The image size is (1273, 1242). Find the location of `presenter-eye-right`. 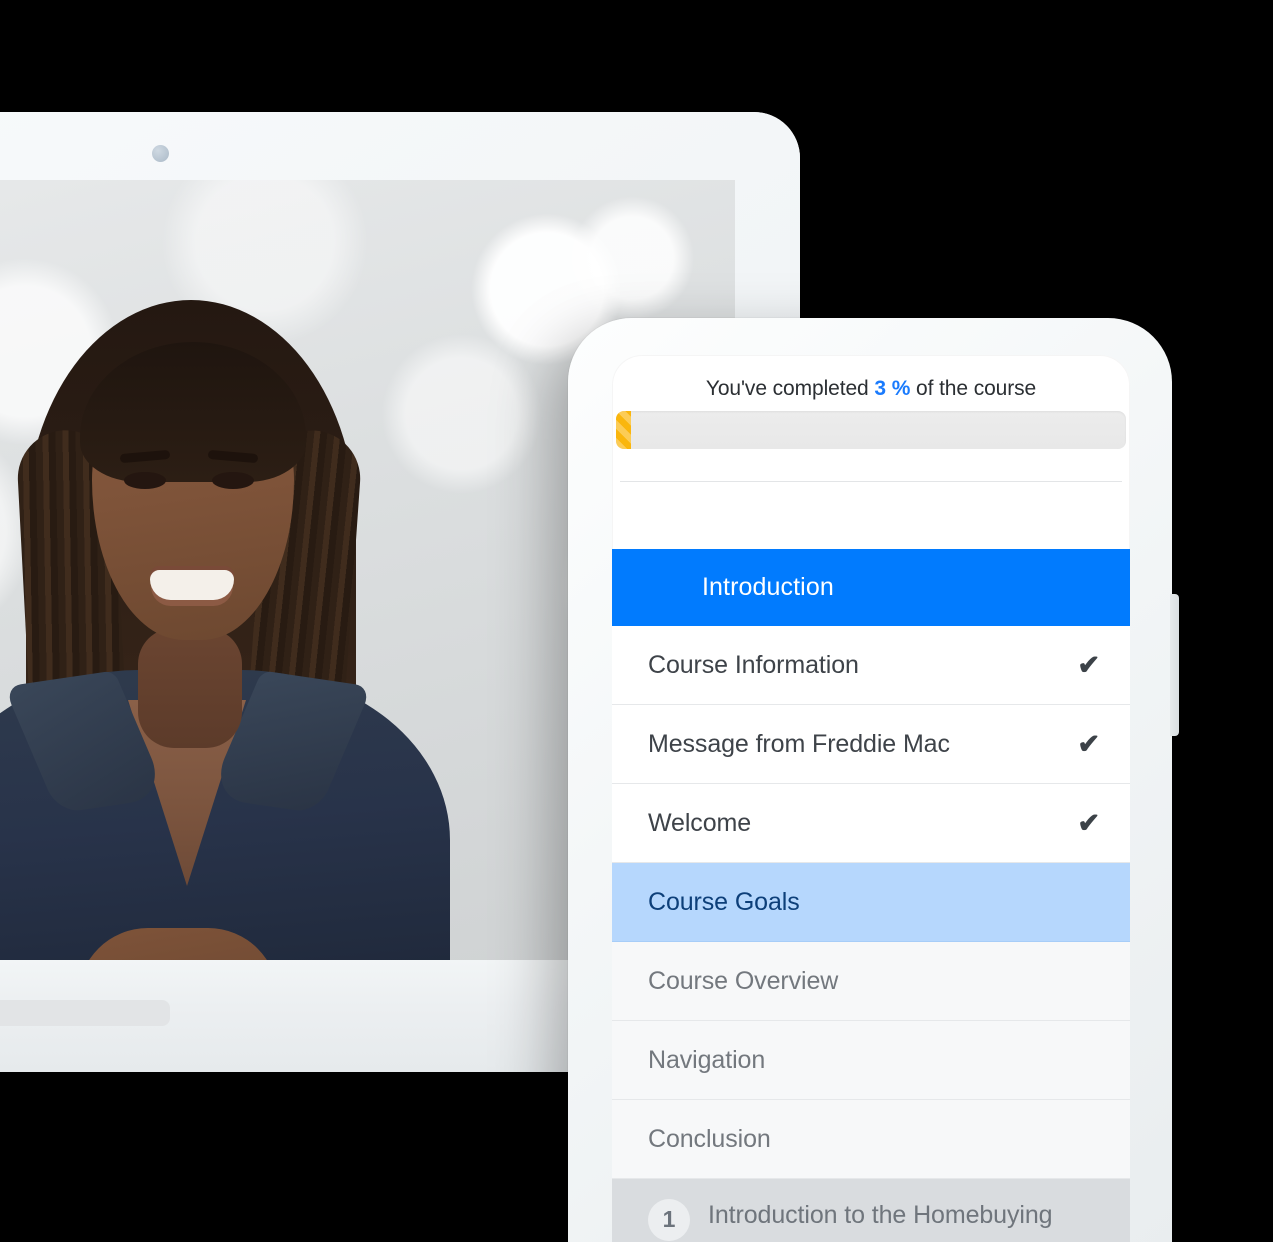

presenter-eye-right is located at coordinates (233, 480).